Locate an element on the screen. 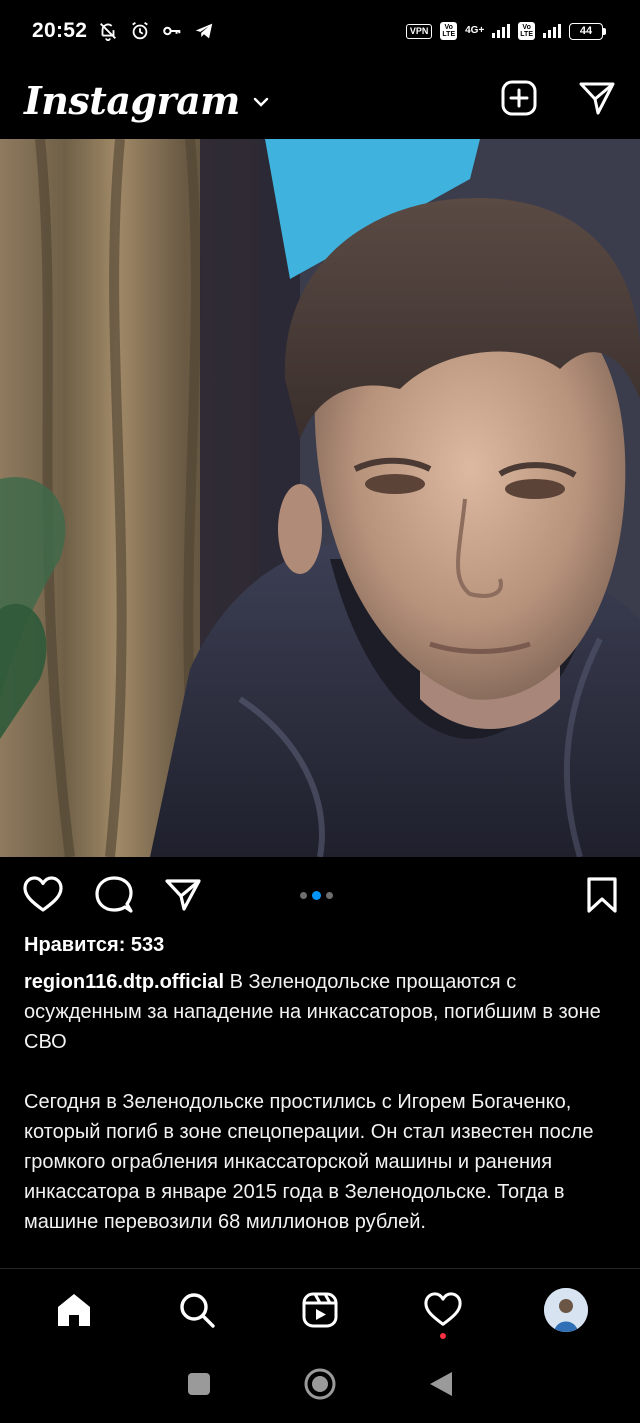 The image size is (640, 1423). battery-icon: 44 is located at coordinates (587, 31).